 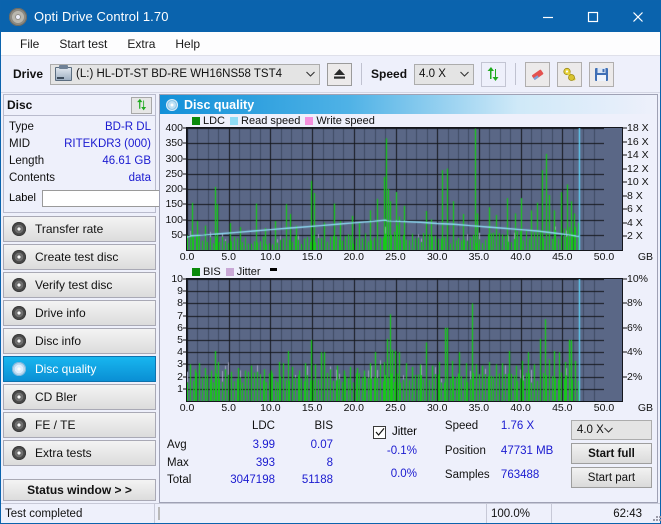 I want to click on sidebar-item-fe-te: FE / TE, so click(x=79, y=425).